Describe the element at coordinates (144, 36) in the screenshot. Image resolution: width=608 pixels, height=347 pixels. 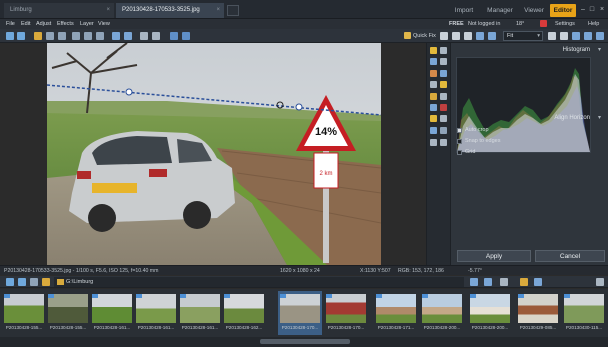
I see `crop-icon` at that location.